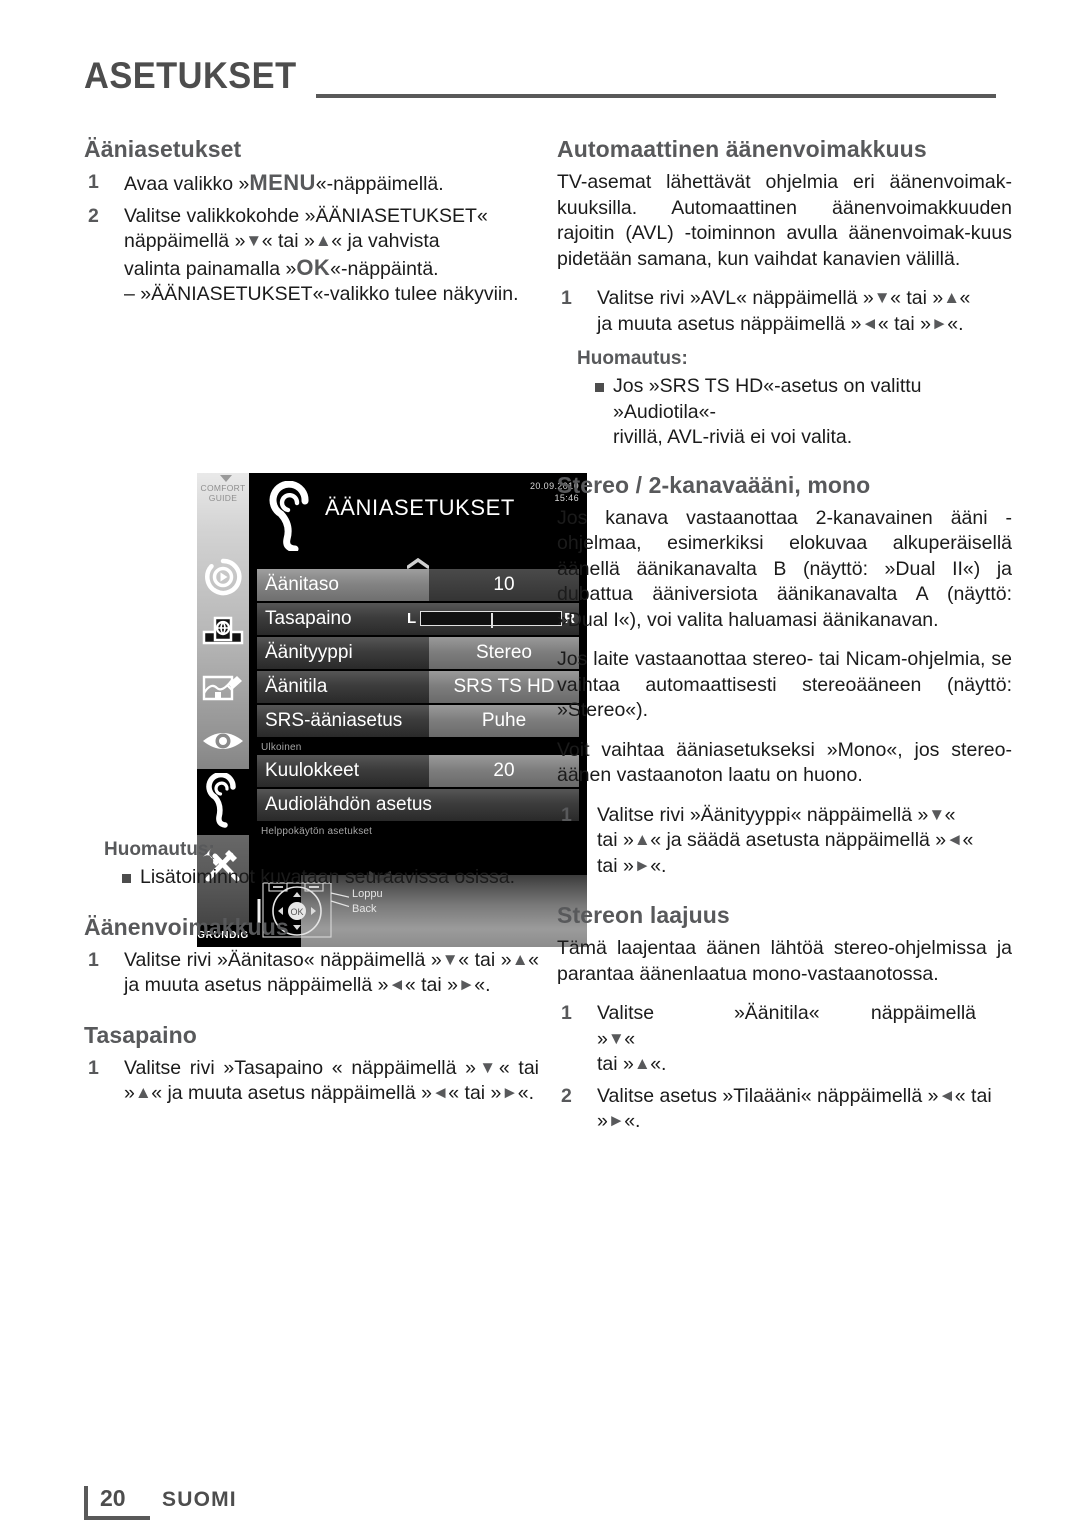 The width and height of the screenshot is (1080, 1532). I want to click on footer-rule-vertical, so click(86, 1501).